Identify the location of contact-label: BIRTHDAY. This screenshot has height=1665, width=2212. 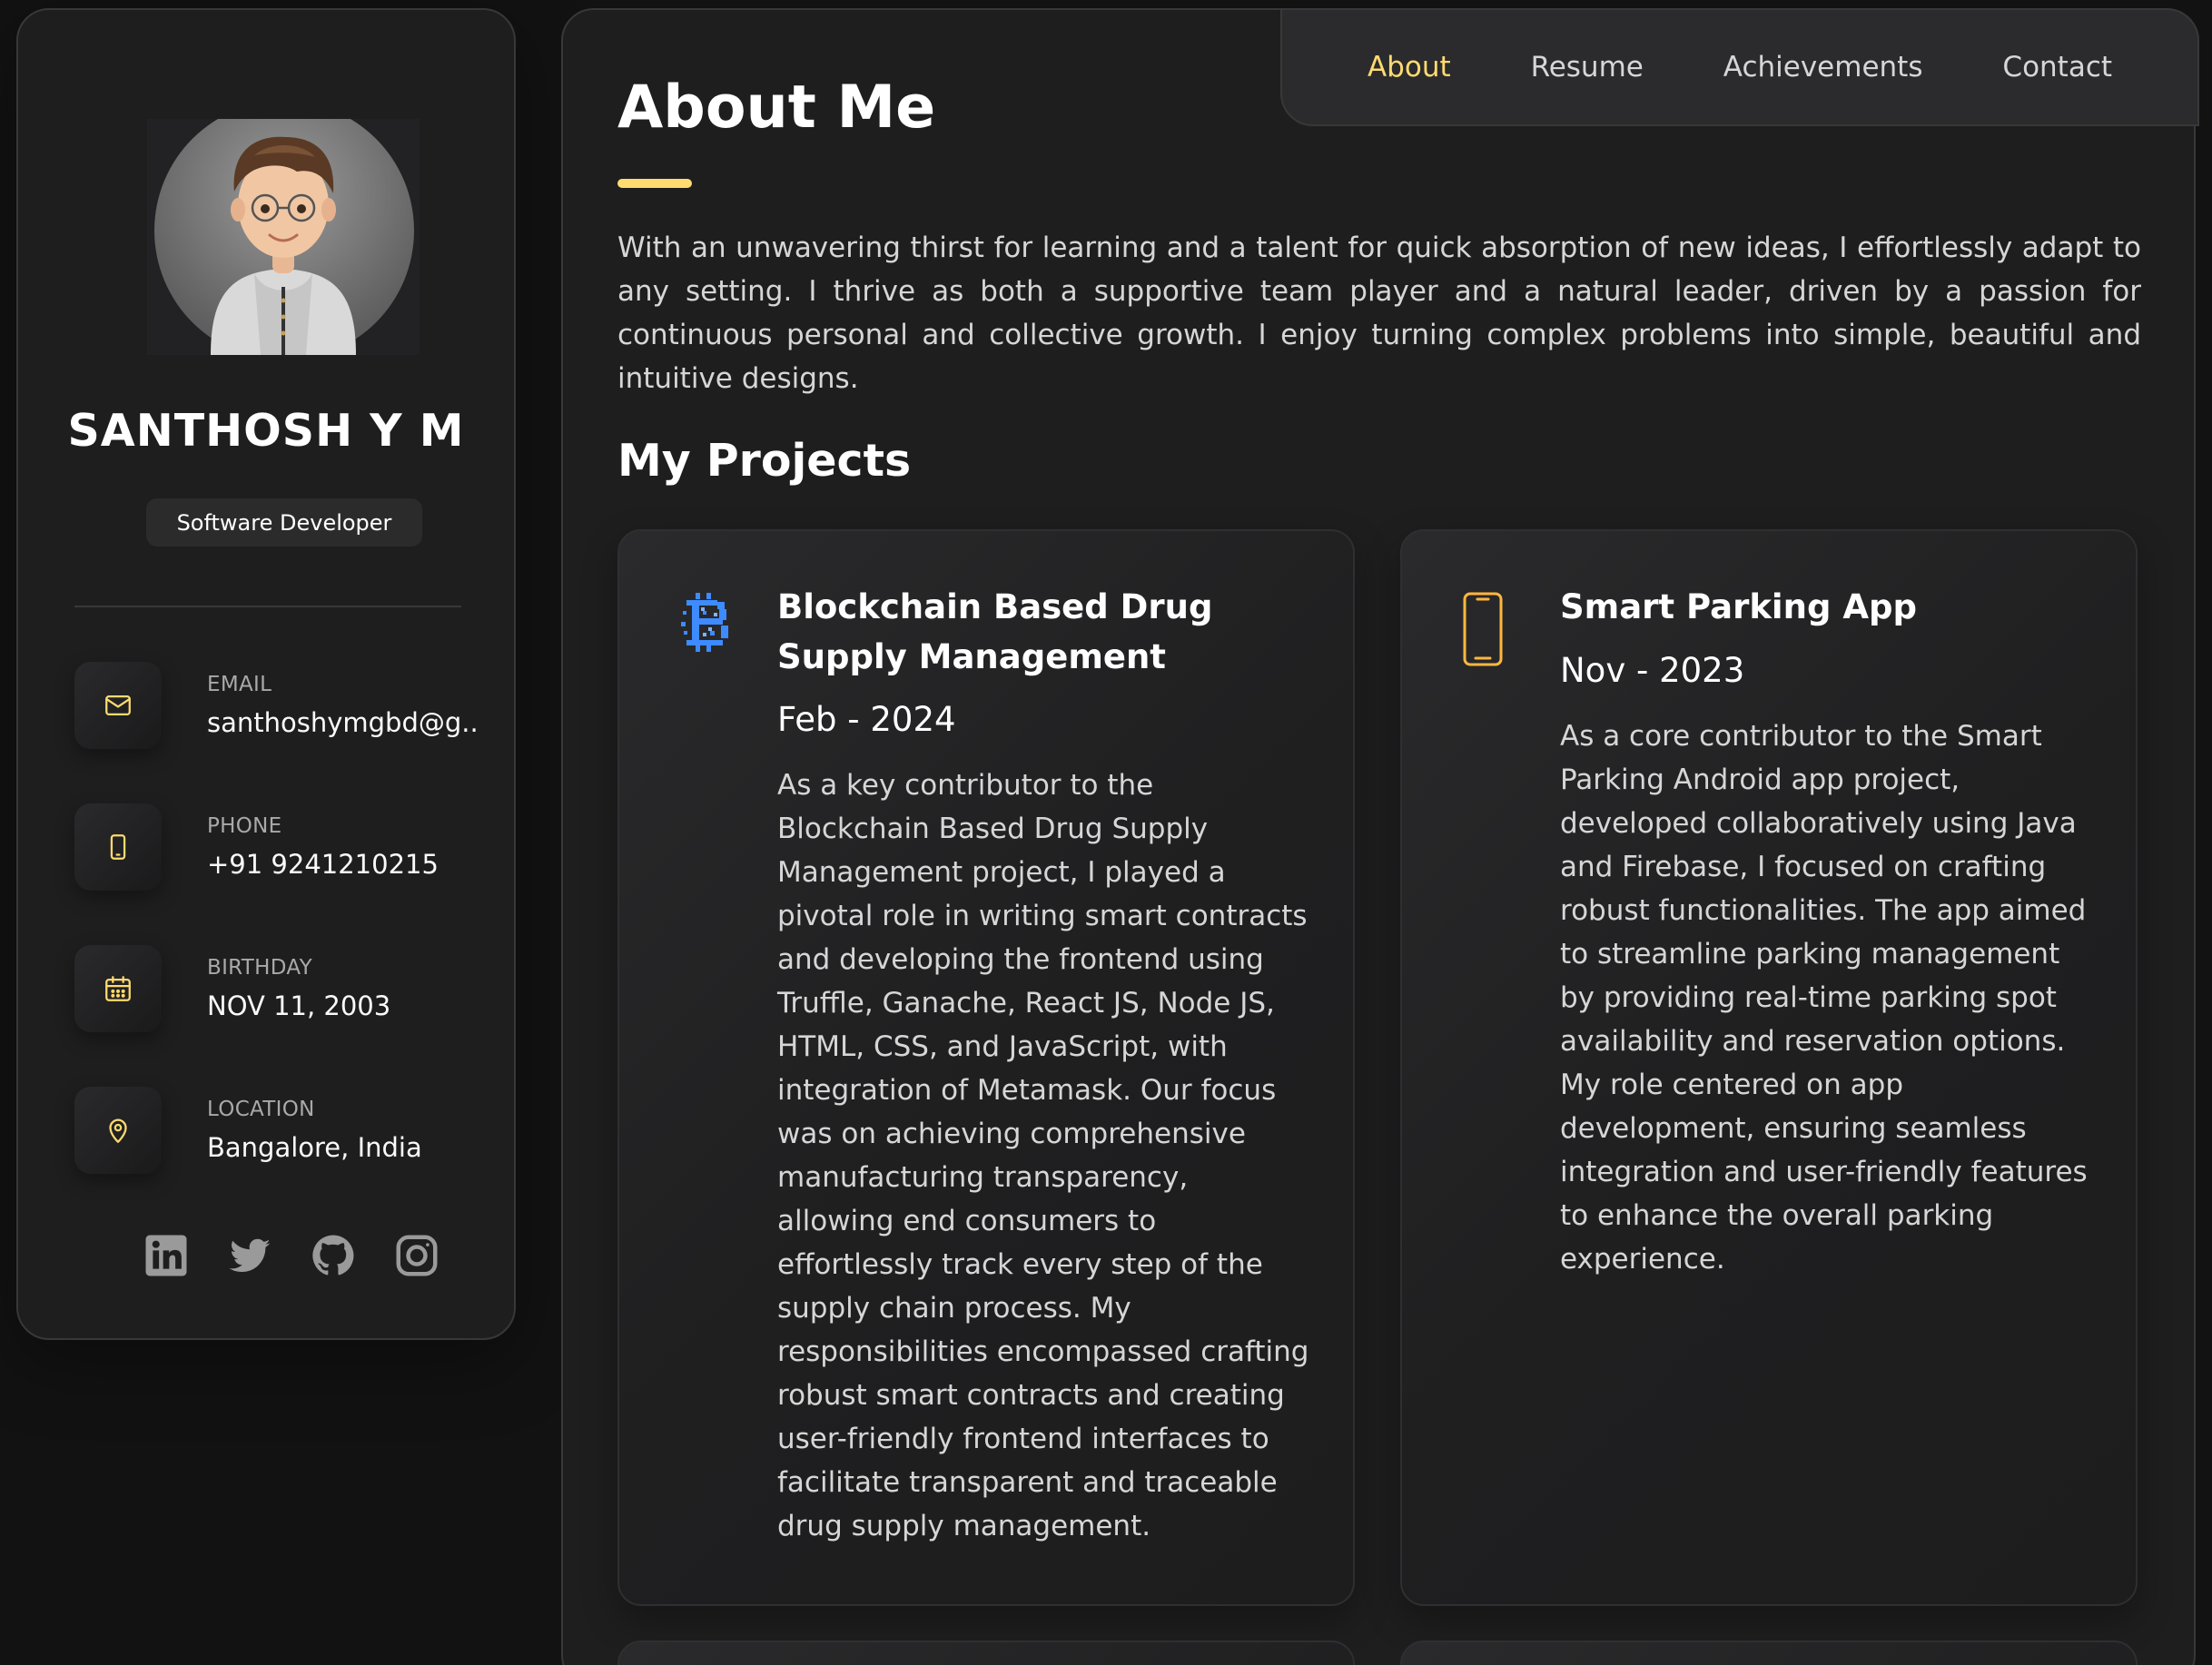
(259, 968).